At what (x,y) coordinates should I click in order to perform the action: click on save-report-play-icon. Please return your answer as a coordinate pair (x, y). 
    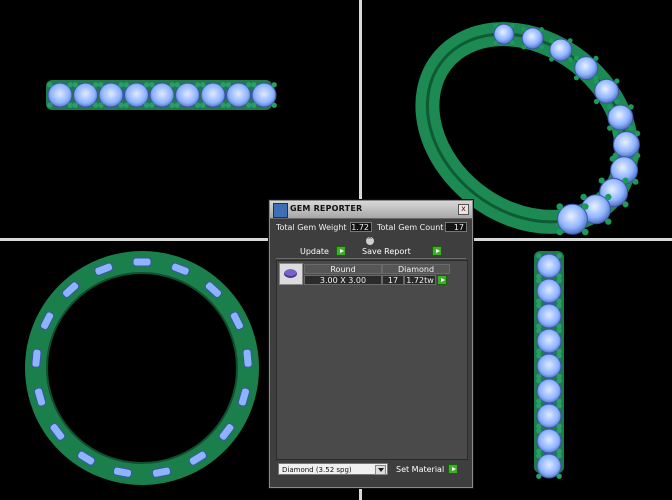
    Looking at the image, I should click on (437, 251).